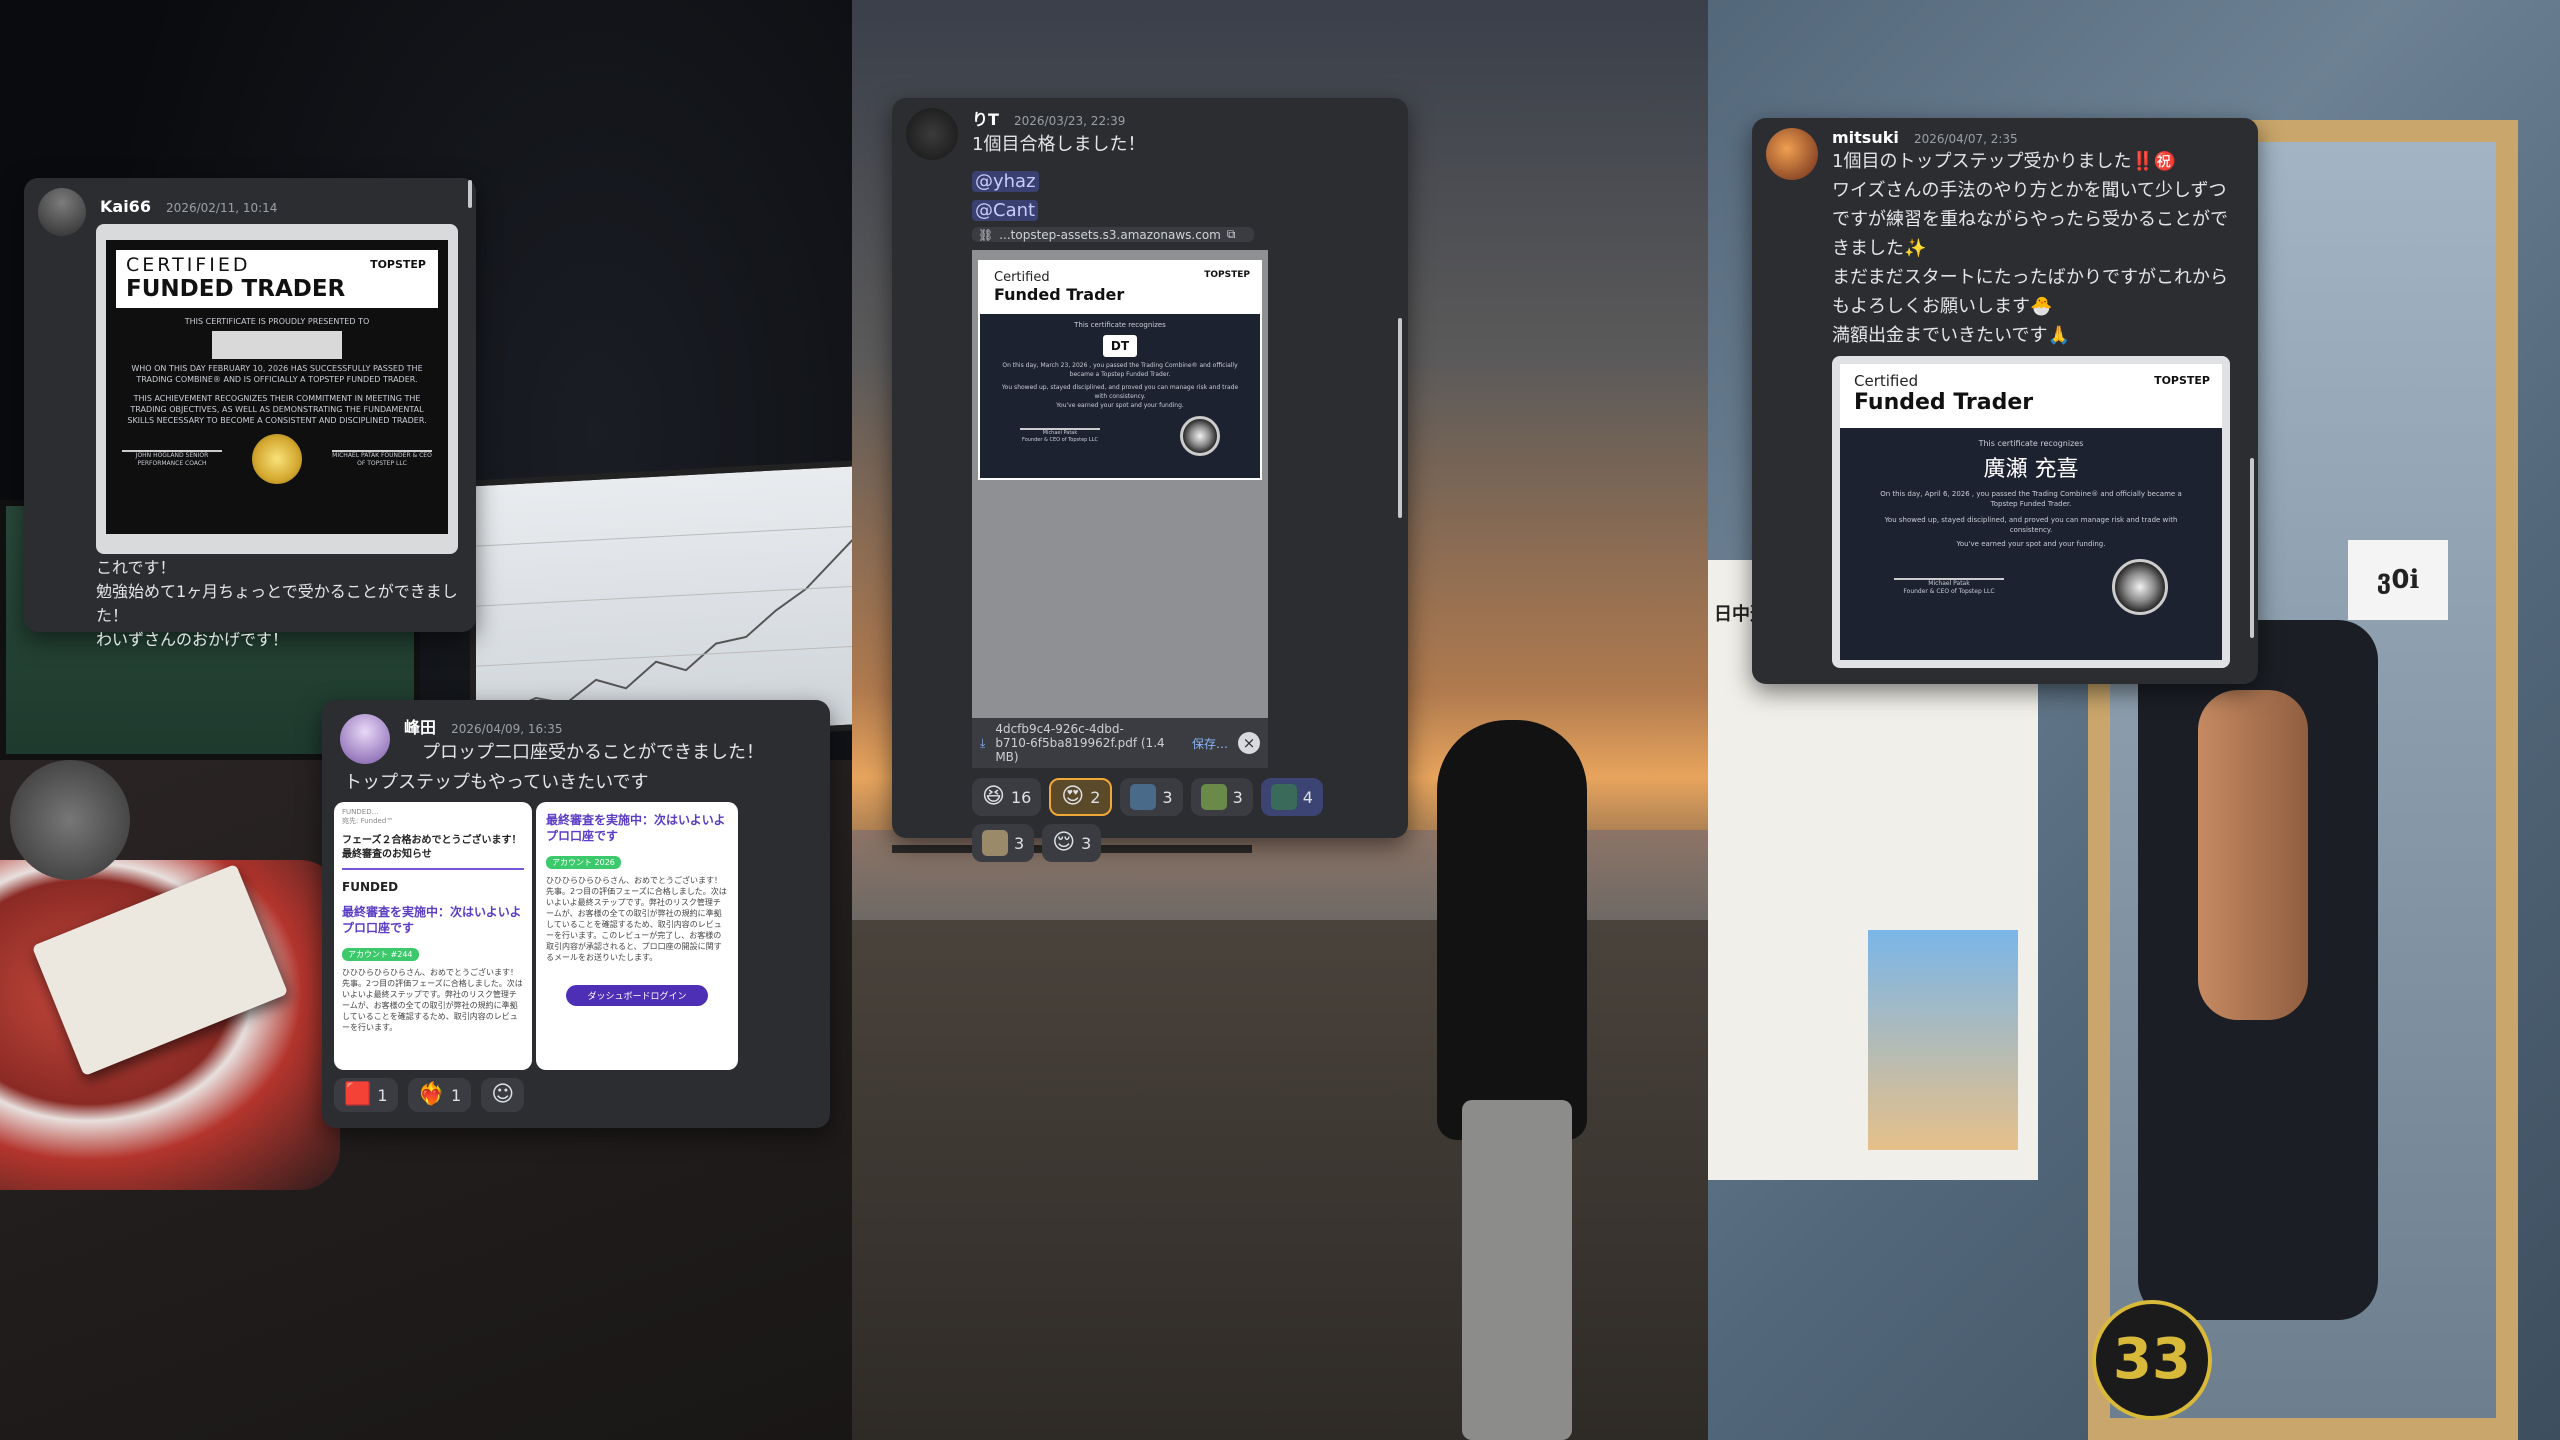 The image size is (2560, 1440). I want to click on line: ワイズさんの手法のやり方とかを聞いて少しずつ, so click(2029, 190).